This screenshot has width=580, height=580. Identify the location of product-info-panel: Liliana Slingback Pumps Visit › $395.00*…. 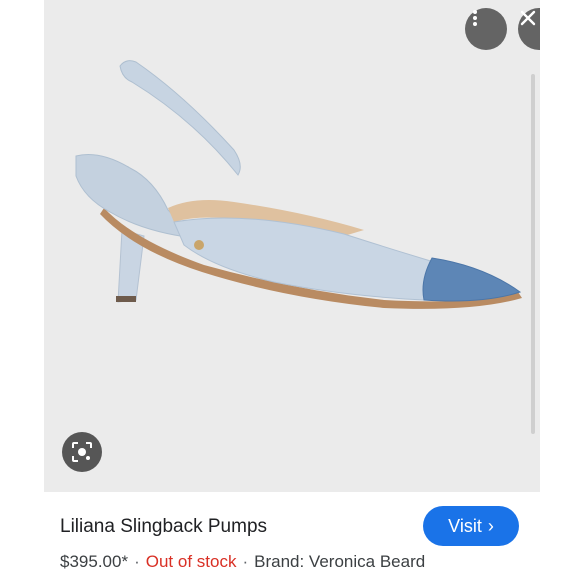
(292, 536).